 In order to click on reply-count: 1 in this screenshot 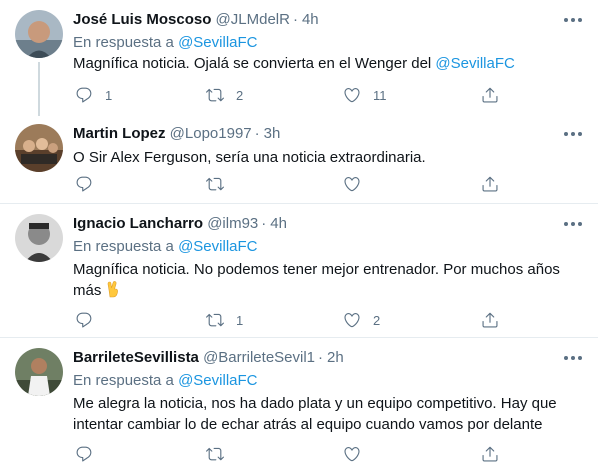, I will do `click(109, 95)`.